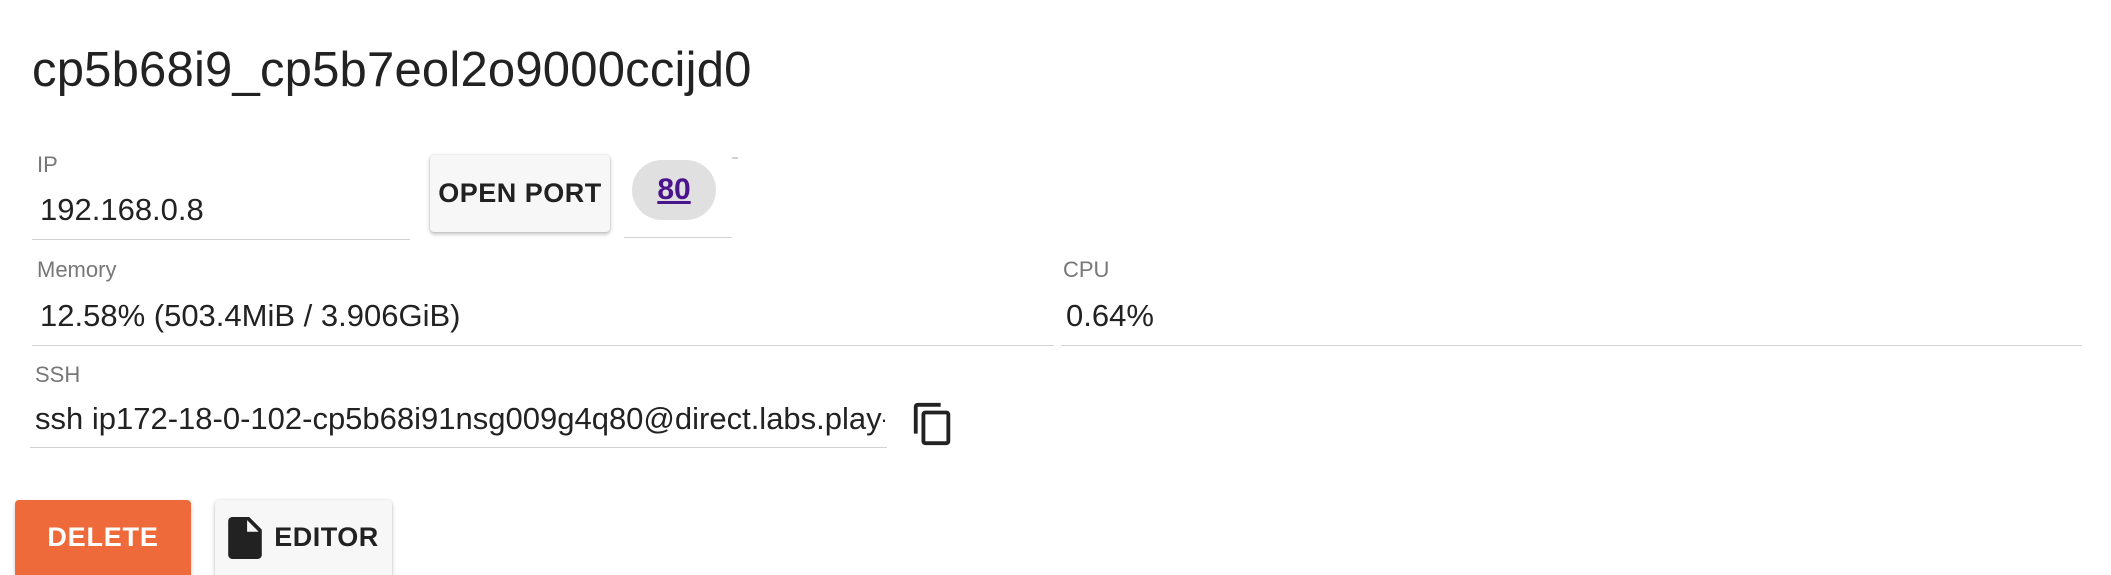 The image size is (2111, 575). What do you see at coordinates (1086, 269) in the screenshot?
I see `cpu-label: CPU` at bounding box center [1086, 269].